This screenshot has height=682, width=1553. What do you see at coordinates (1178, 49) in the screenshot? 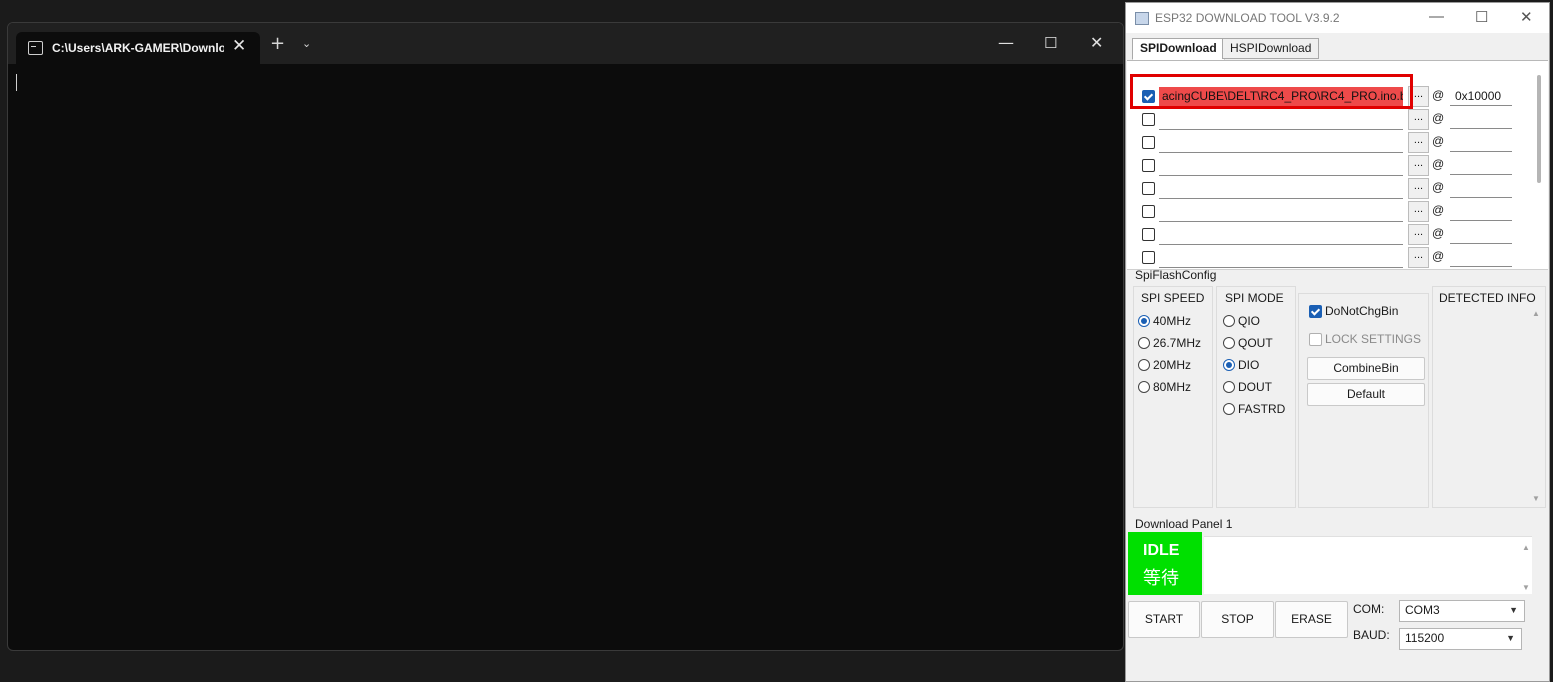
I see `tab-spidownload: SPIDownload` at bounding box center [1178, 49].